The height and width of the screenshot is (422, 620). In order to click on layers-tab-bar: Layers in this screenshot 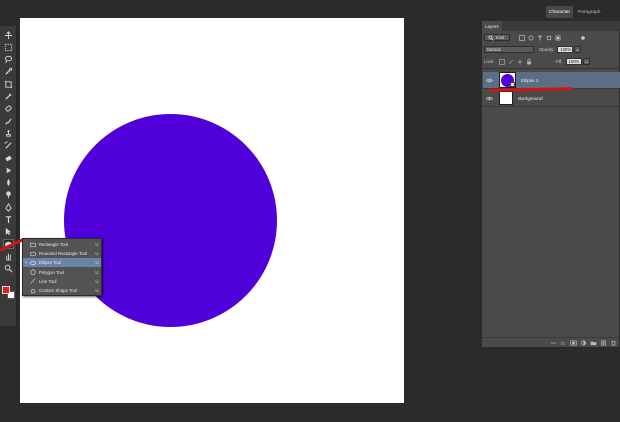, I will do `click(551, 26)`.